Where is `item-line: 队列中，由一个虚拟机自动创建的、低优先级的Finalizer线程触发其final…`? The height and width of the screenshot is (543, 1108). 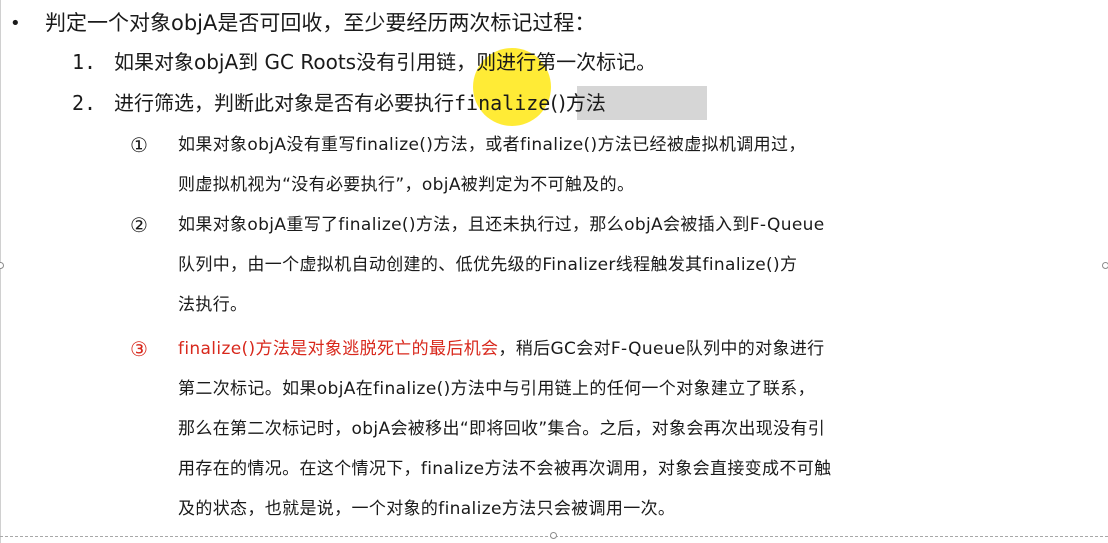 item-line: 队列中，由一个虚拟机自动创建的、低优先级的Finalizer线程触发其final… is located at coordinates (488, 265).